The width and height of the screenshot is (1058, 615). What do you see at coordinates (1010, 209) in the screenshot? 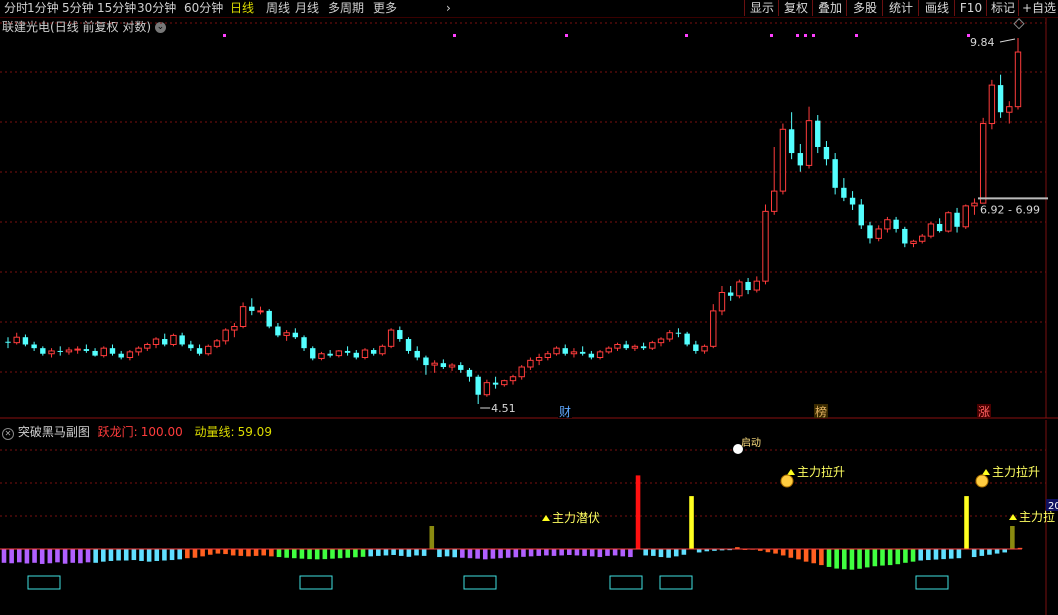
I see `range-label: 6.92 - 6.99` at bounding box center [1010, 209].